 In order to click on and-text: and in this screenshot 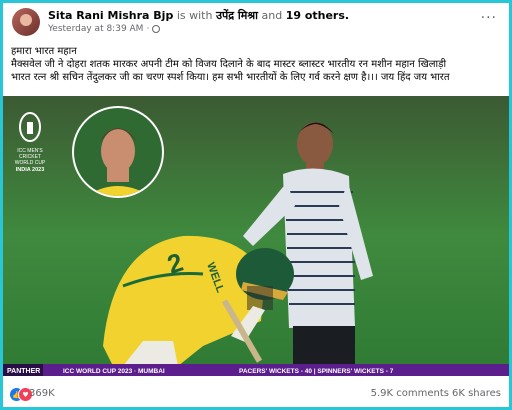, I will do `click(272, 15)`.